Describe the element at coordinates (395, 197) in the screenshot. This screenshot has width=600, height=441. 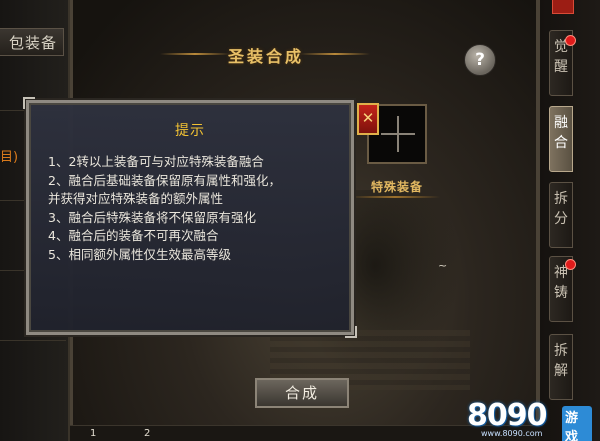
I see `special-label-underline` at that location.